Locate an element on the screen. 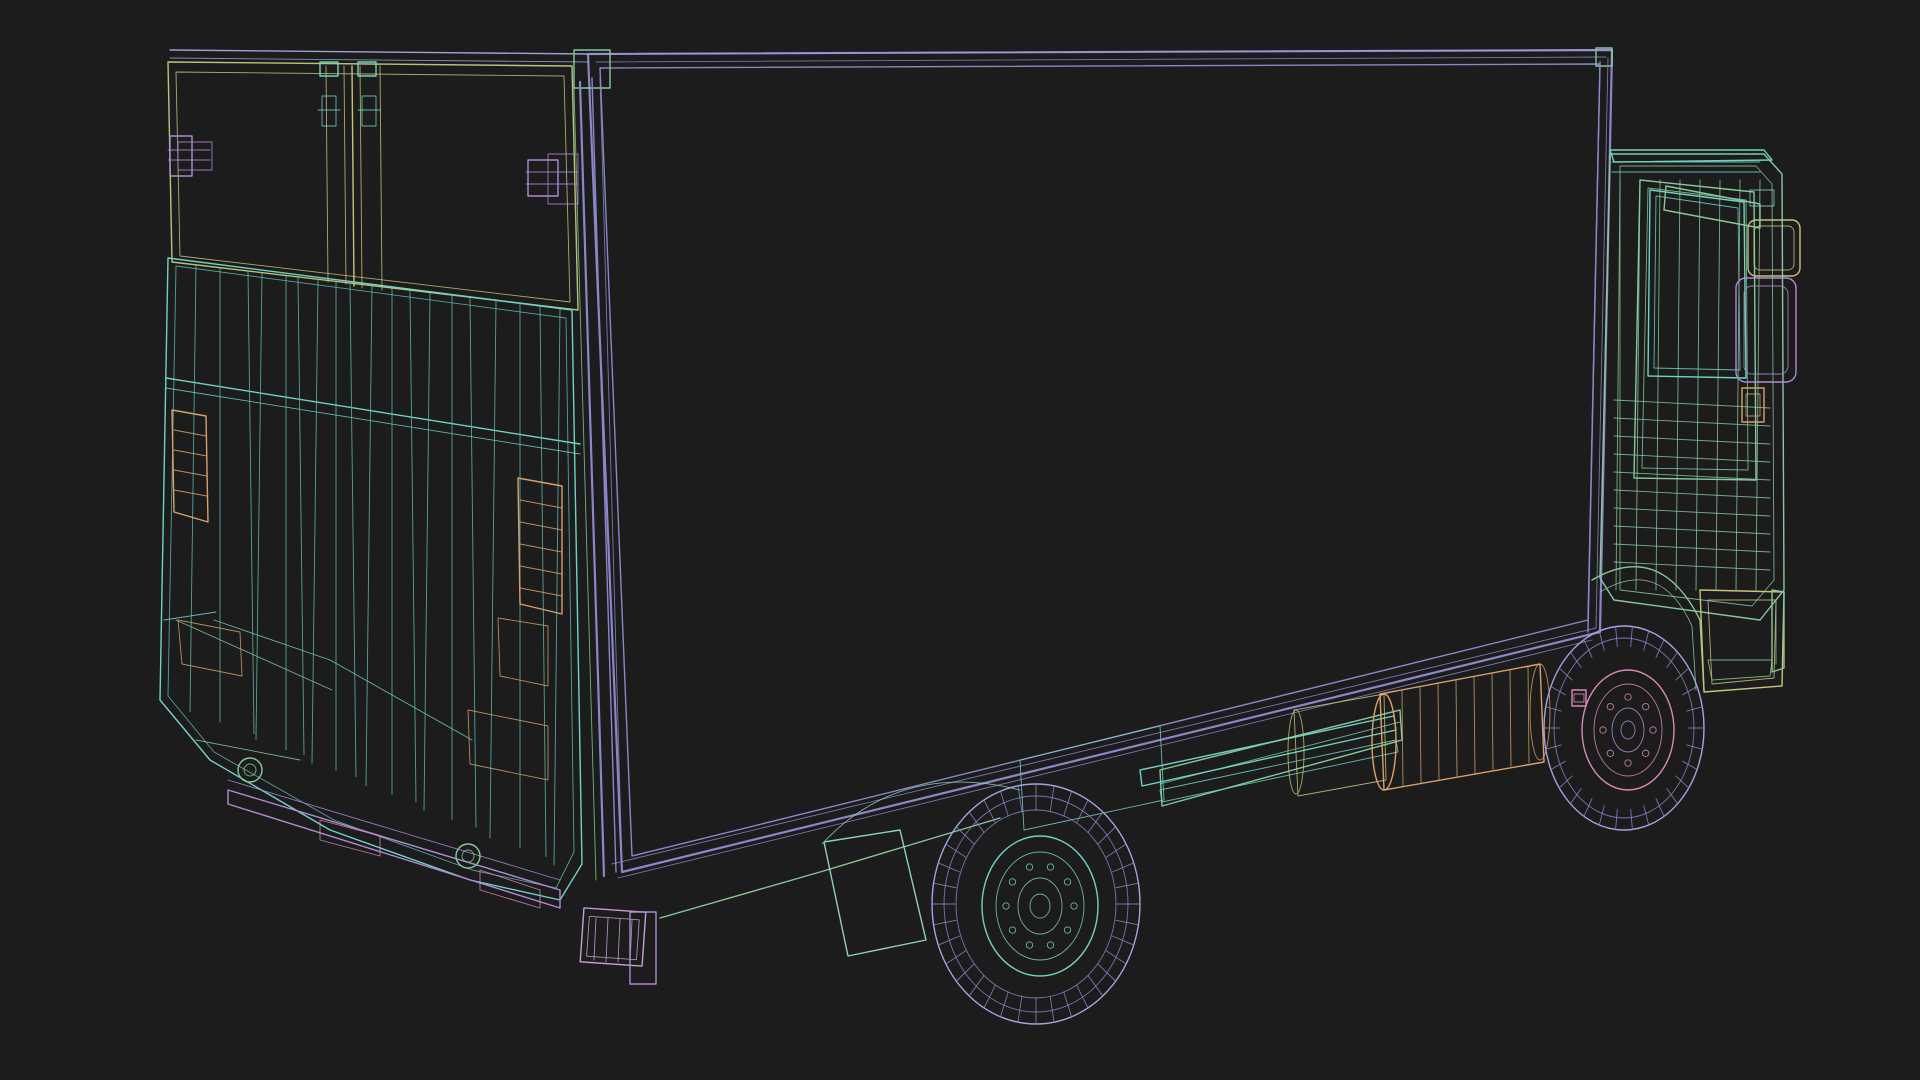  door-lock-rods is located at coordinates (349, 94).